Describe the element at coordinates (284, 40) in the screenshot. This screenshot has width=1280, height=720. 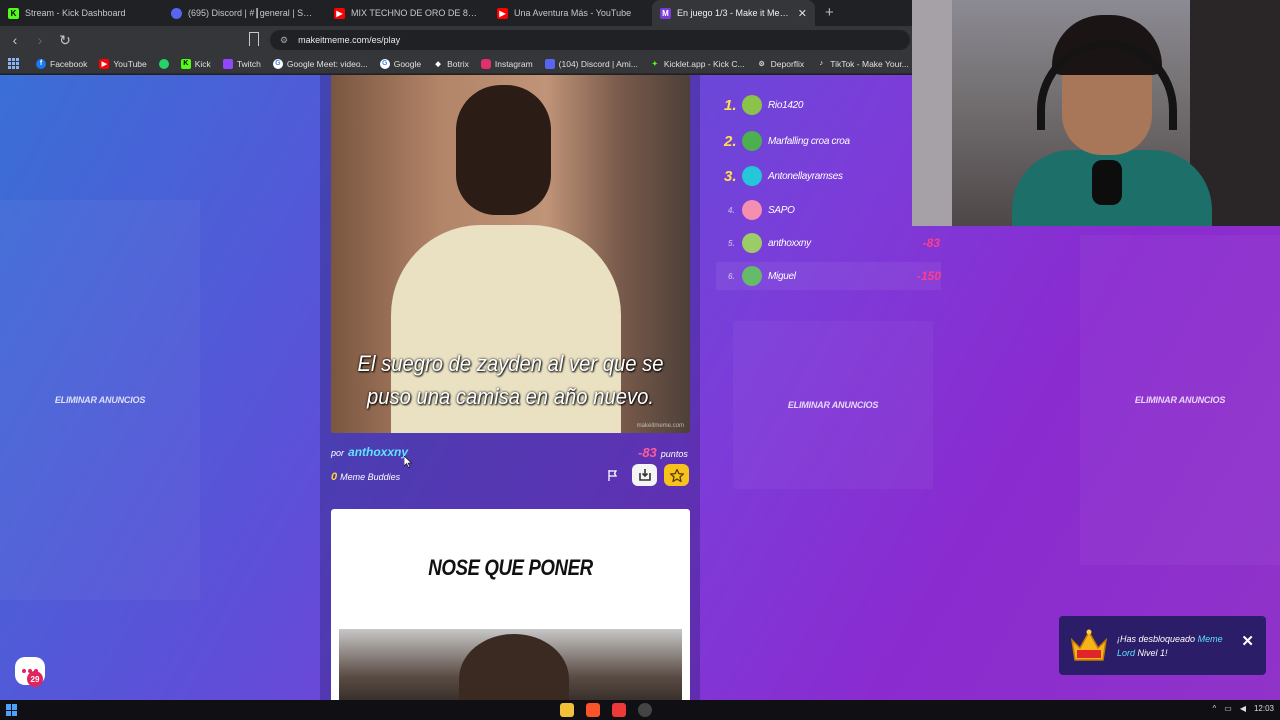
I see `site-settings-icon: ⚙` at that location.